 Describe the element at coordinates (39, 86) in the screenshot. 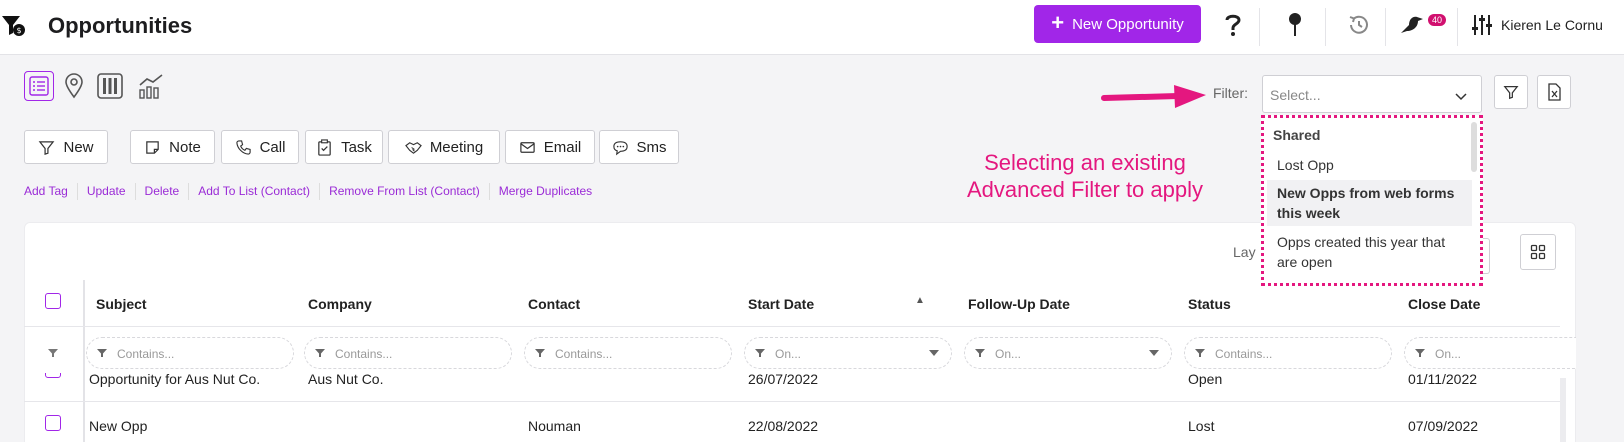

I see `list-view-icon` at that location.